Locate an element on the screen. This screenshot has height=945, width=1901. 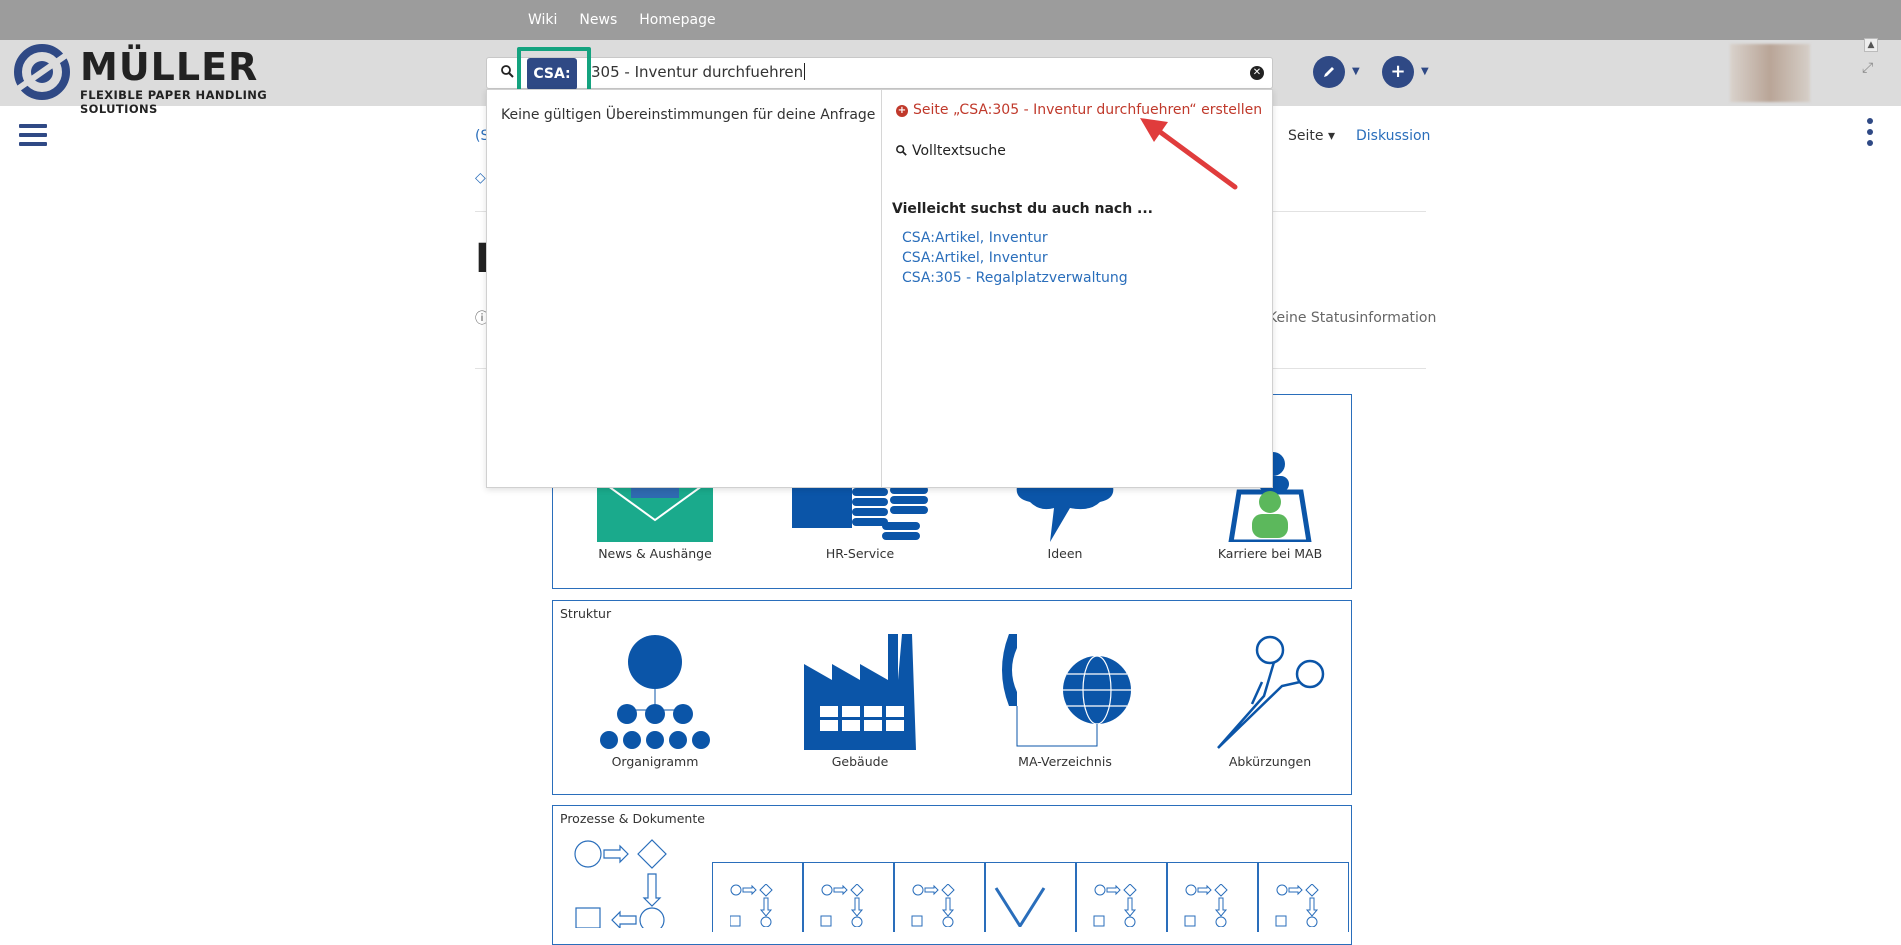
namespace-badge: CSA: is located at coordinates (552, 74).